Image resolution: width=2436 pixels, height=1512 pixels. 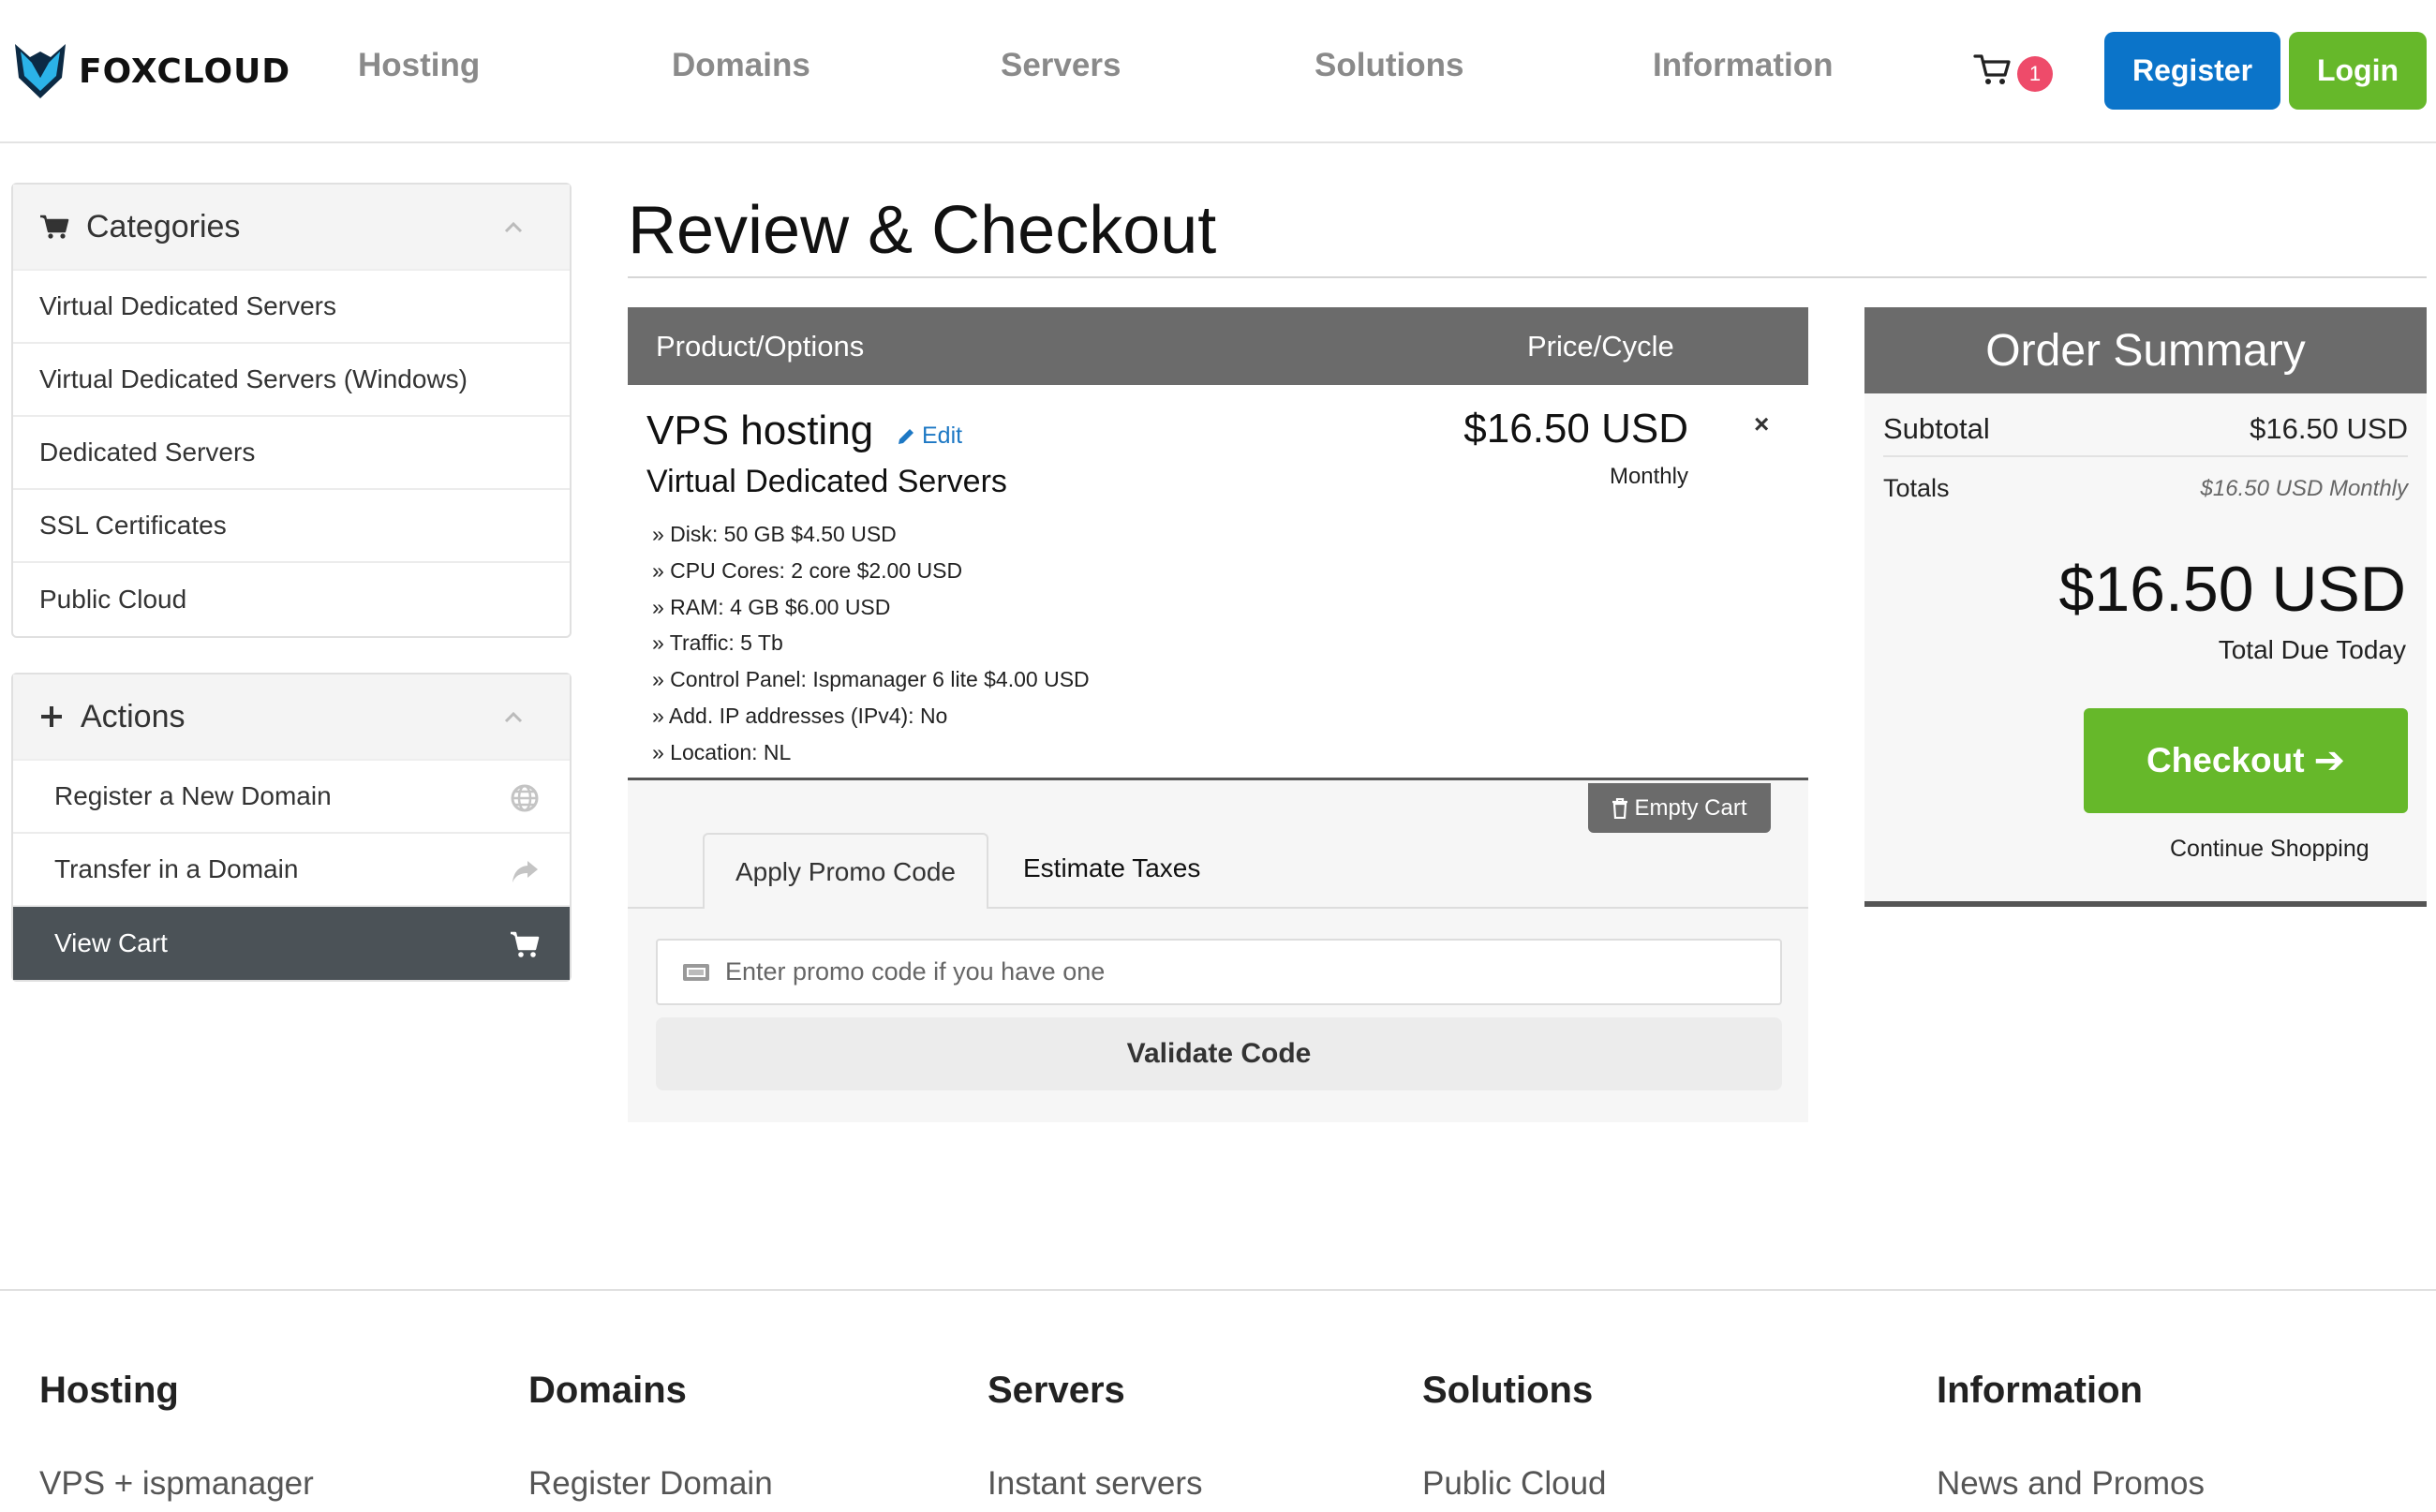 What do you see at coordinates (52, 716) in the screenshot?
I see `plus-icon` at bounding box center [52, 716].